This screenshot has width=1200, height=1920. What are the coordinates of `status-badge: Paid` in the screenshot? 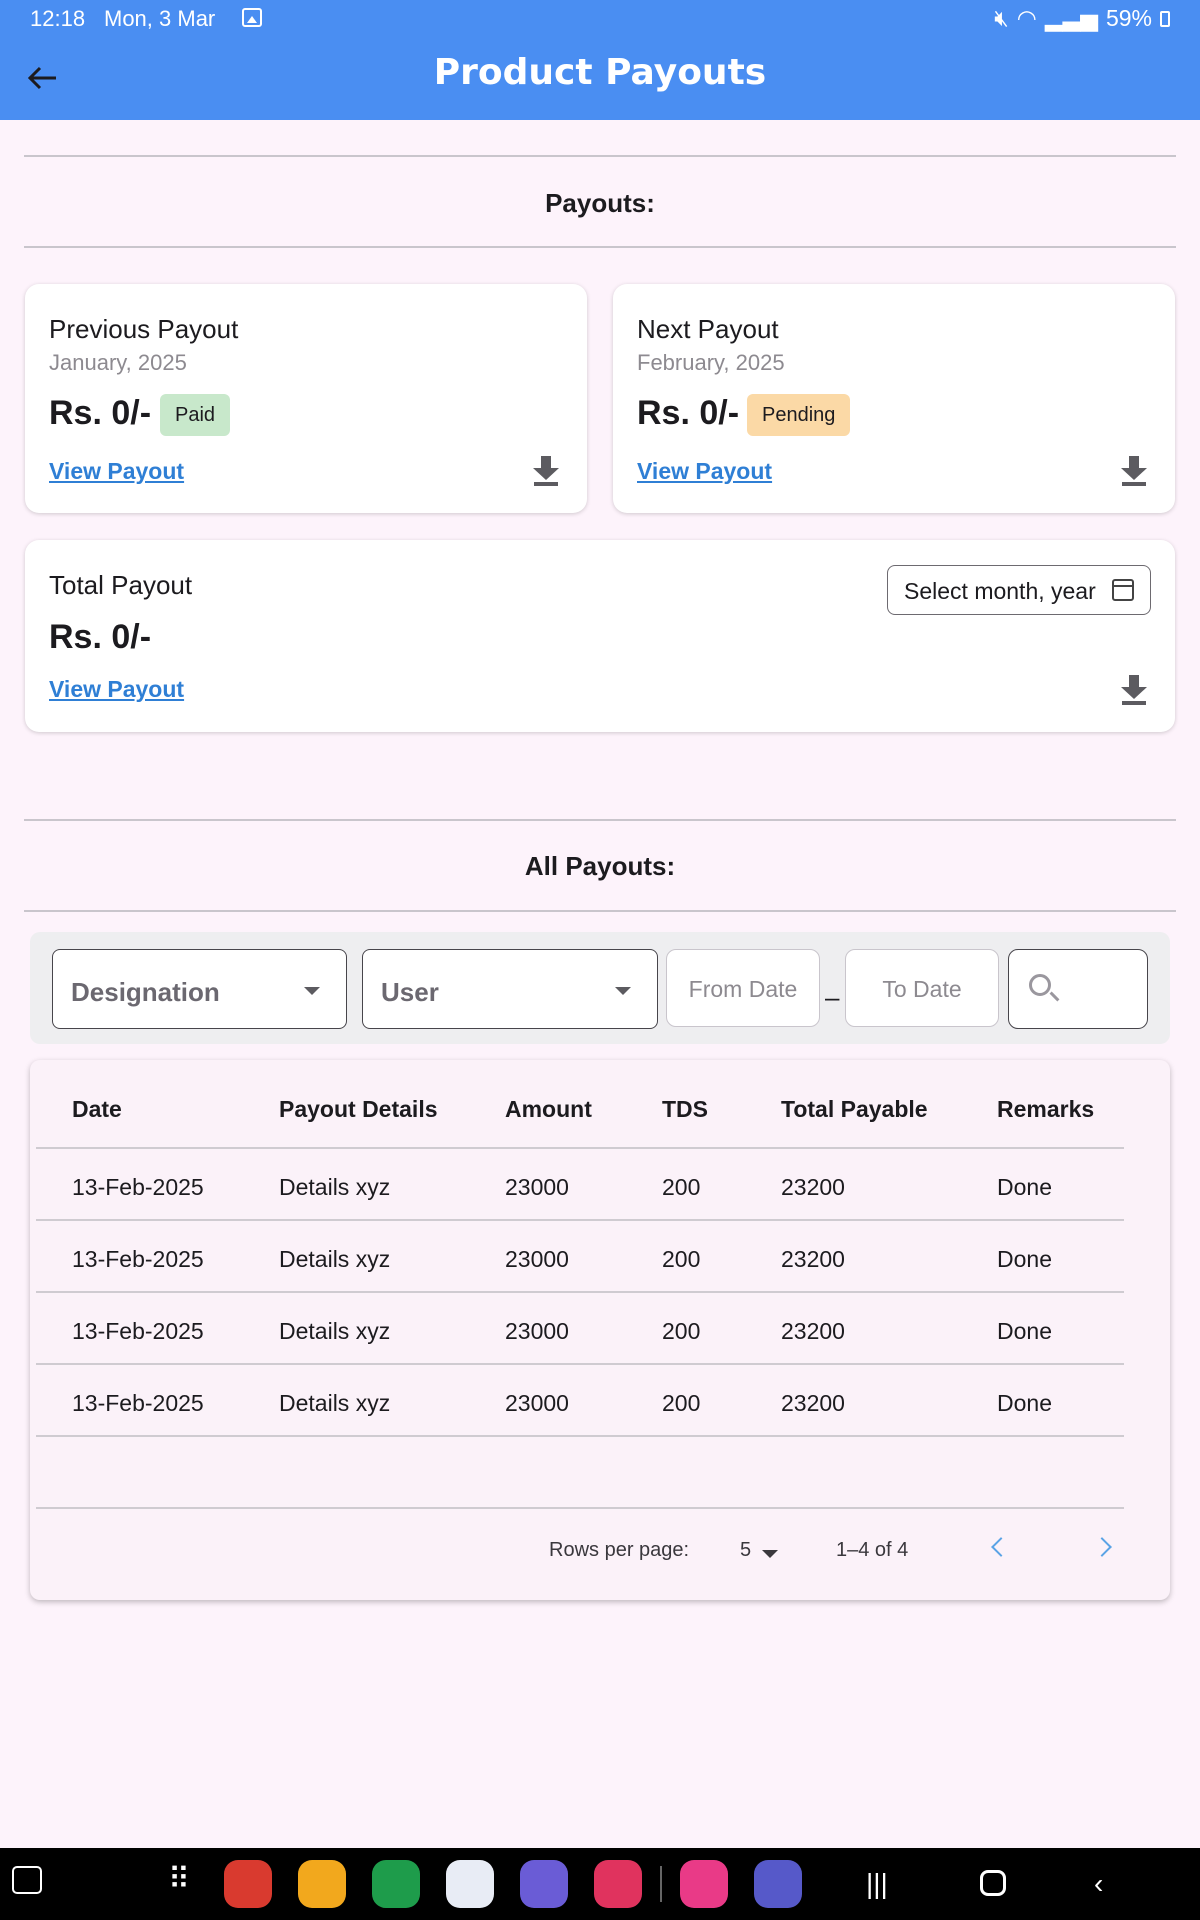 It's located at (195, 415).